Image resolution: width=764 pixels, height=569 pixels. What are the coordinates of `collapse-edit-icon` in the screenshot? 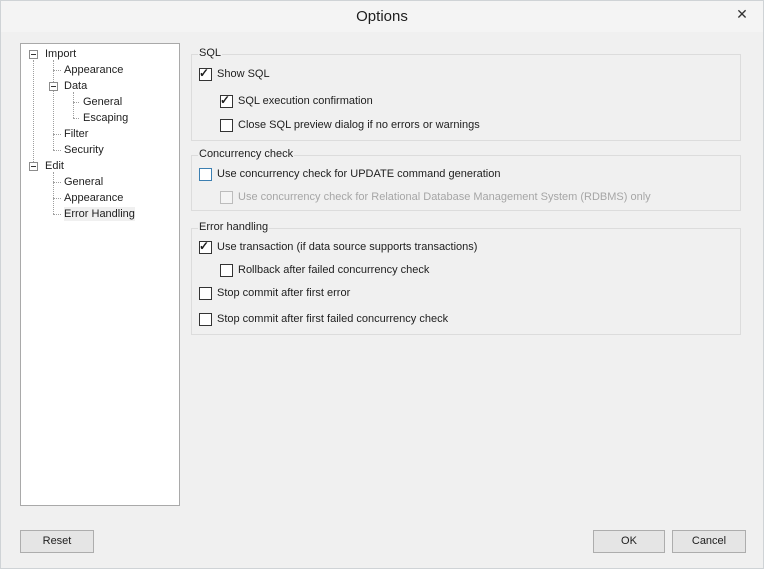 It's located at (33, 166).